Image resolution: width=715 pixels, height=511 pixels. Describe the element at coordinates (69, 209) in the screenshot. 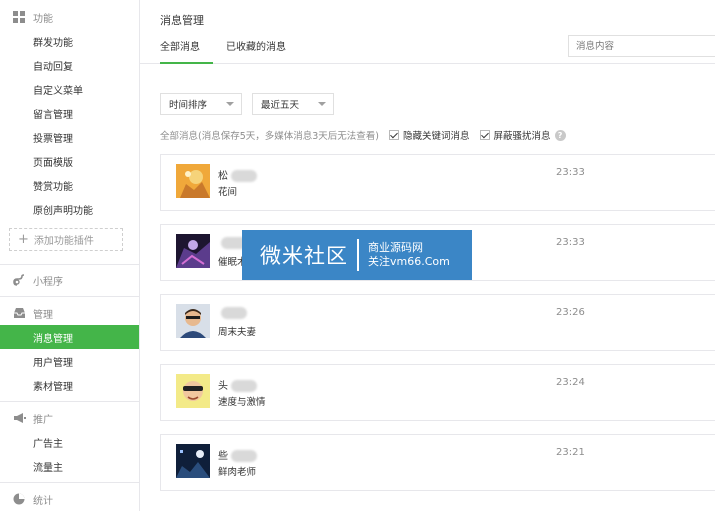

I see `sidebar-item-original-claim: 原创声明功能` at that location.